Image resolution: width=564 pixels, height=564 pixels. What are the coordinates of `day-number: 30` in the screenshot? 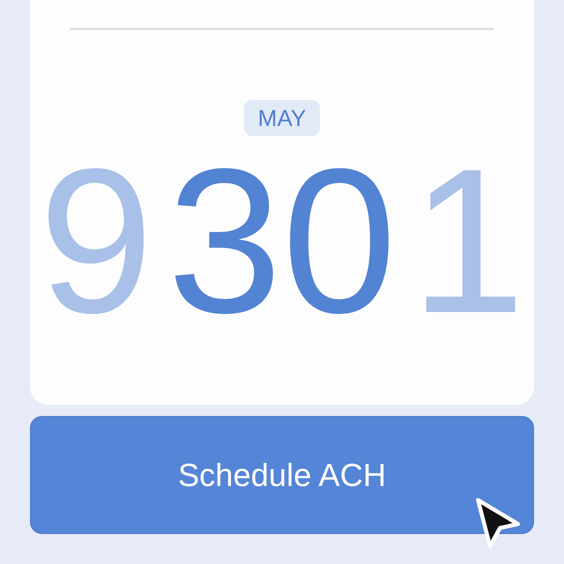 It's located at (282, 241).